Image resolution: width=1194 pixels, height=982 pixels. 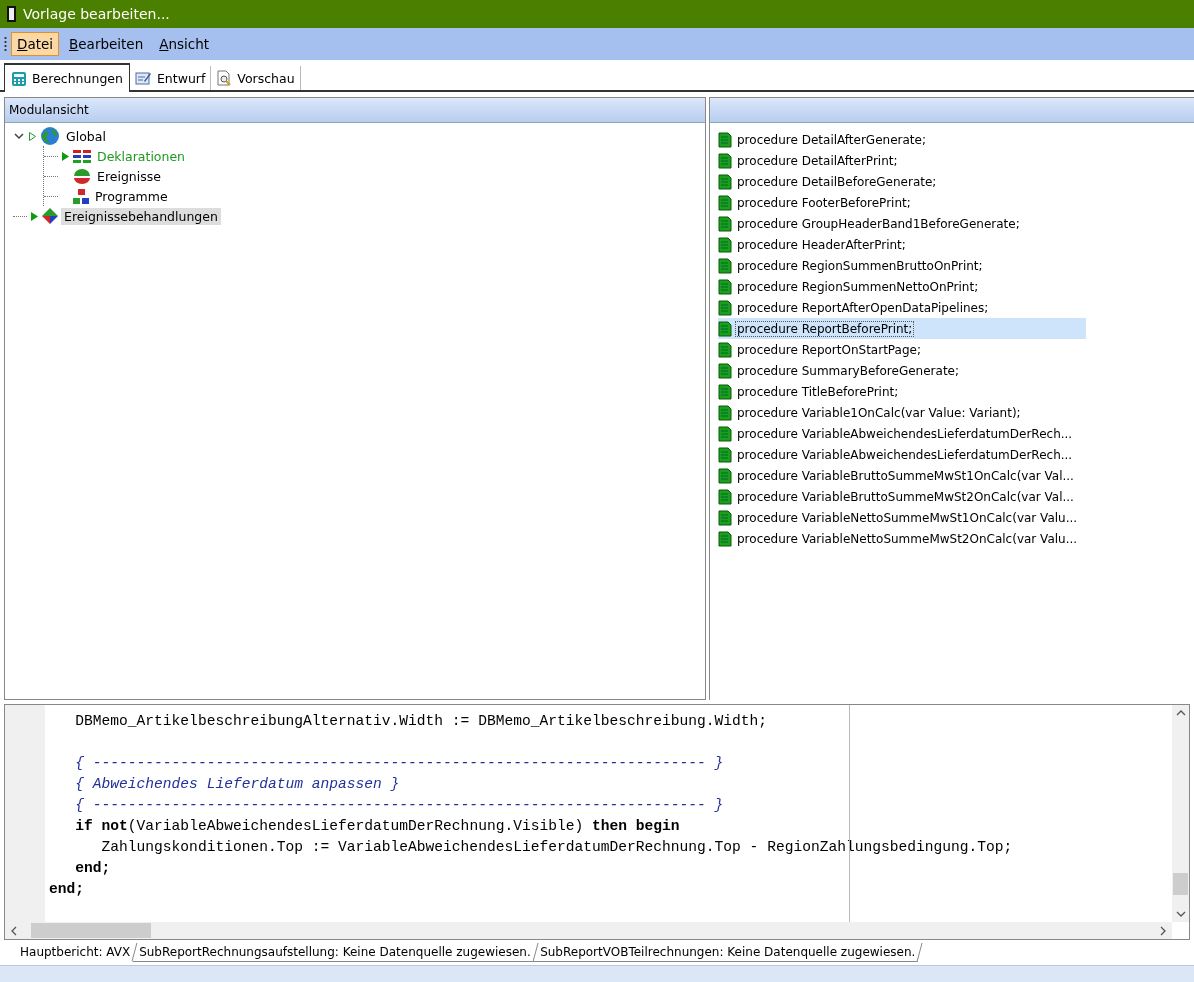 I want to click on tree-item: Global, so click(x=86, y=136).